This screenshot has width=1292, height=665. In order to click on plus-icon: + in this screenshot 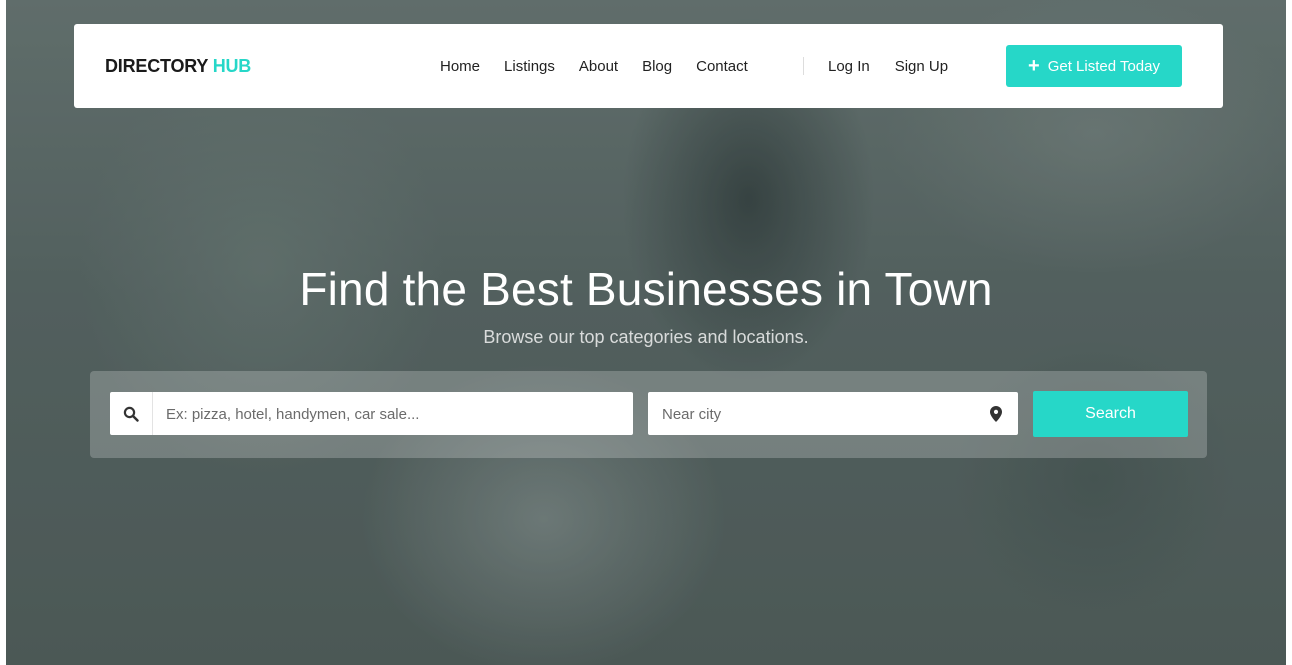, I will do `click(1034, 66)`.